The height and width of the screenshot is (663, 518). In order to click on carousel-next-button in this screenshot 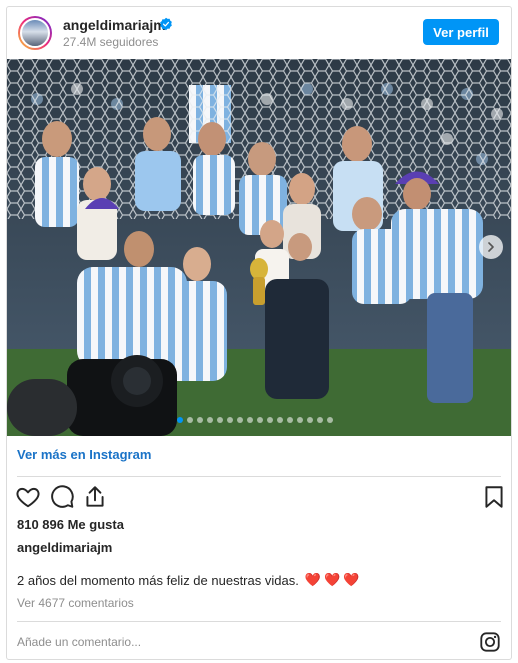, I will do `click(491, 247)`.